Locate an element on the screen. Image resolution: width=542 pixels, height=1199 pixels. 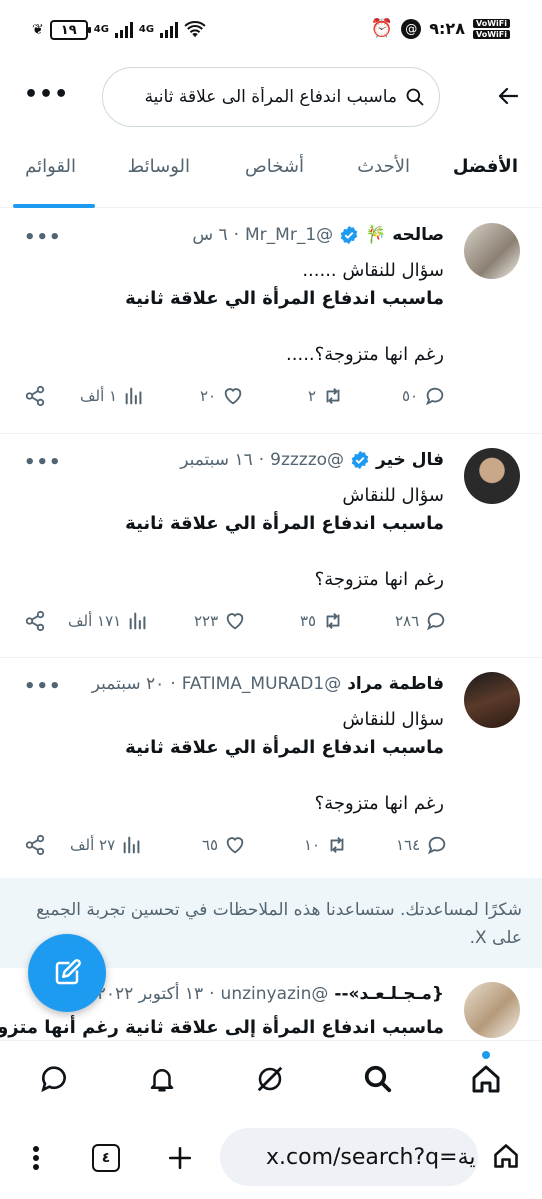
vowifi-label-2: VoWiFi is located at coordinates (491, 34).